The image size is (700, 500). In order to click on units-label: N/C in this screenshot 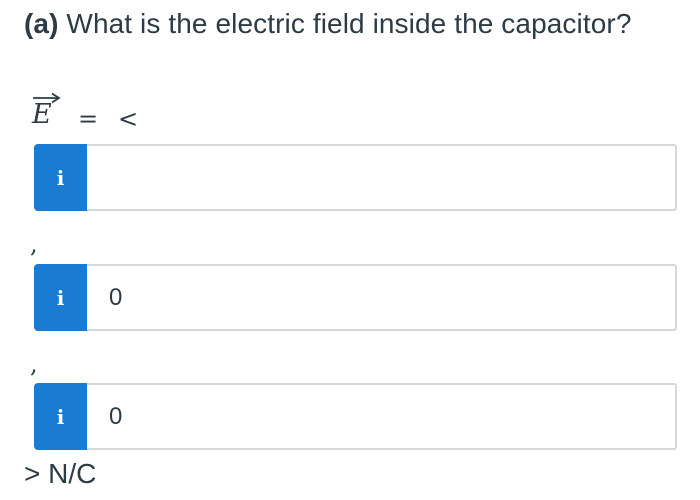, I will do `click(72, 473)`.